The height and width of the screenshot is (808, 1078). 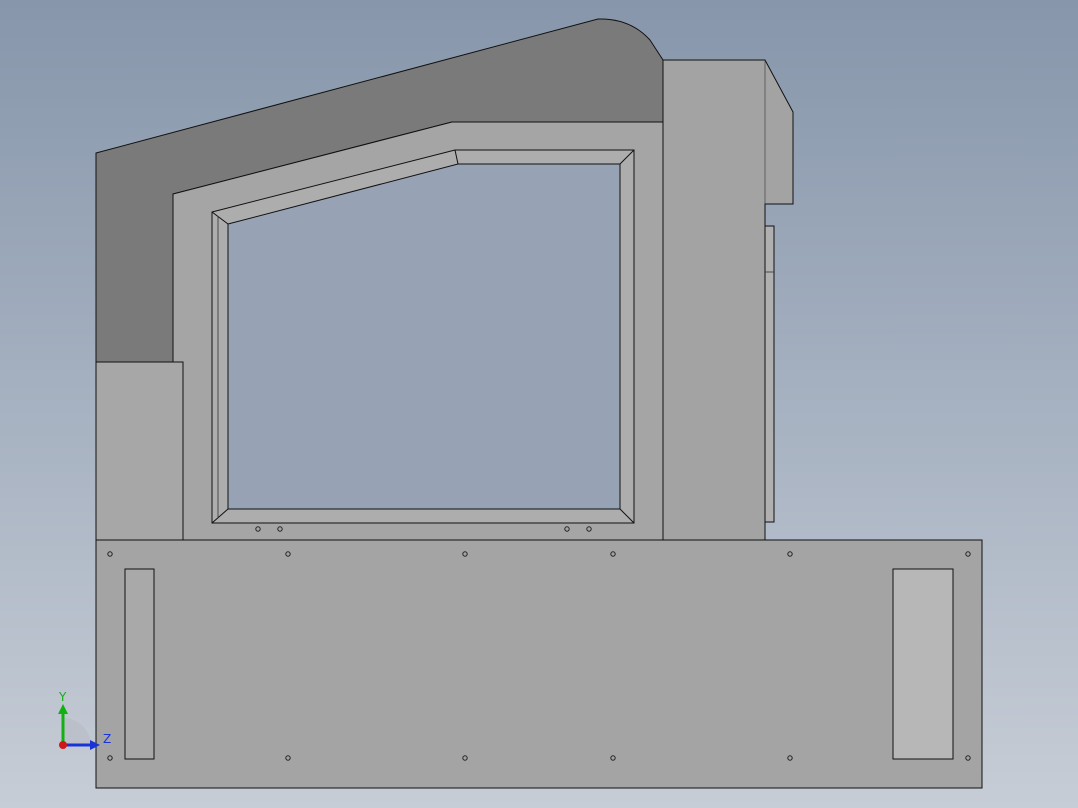 What do you see at coordinates (107, 739) in the screenshot?
I see `z-axis-label: Z` at bounding box center [107, 739].